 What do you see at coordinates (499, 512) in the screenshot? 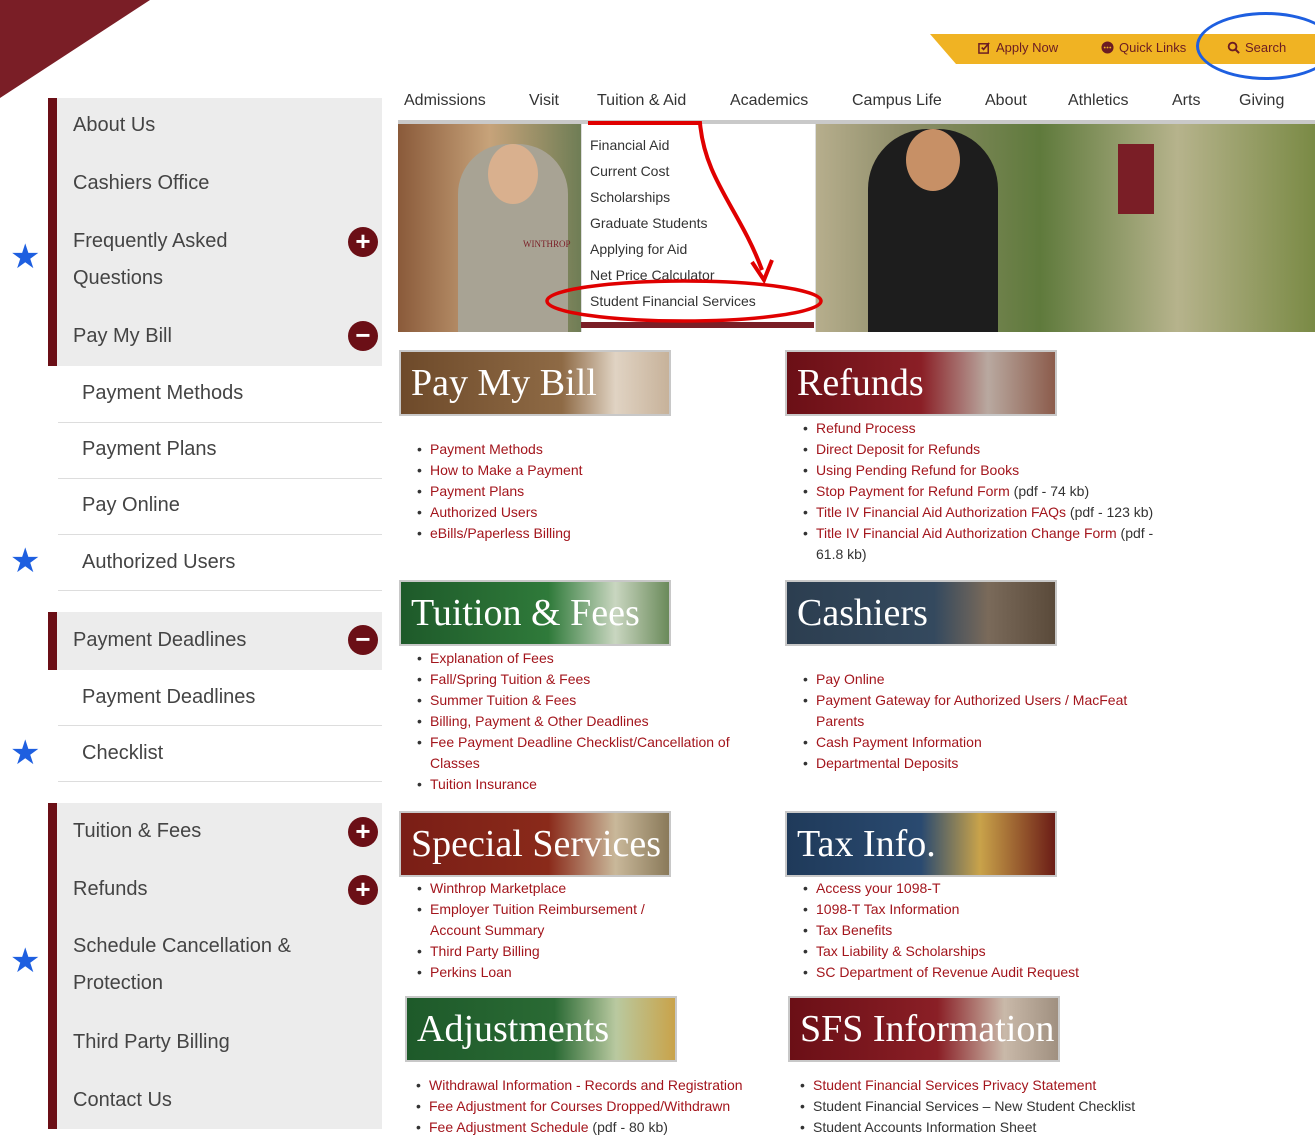
I see `list-item: Authorized Users` at bounding box center [499, 512].